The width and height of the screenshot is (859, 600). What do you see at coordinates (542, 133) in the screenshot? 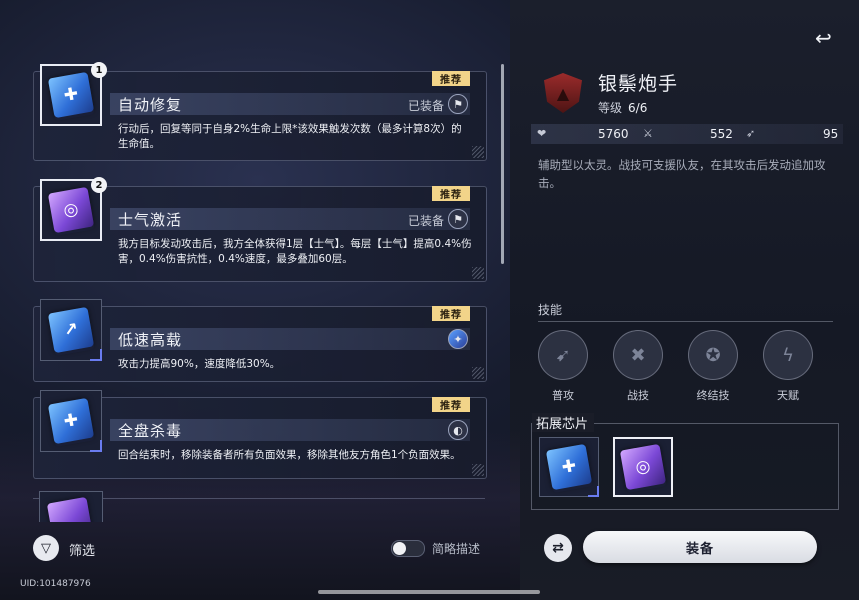
I see `hp-icon: ❤` at bounding box center [542, 133].